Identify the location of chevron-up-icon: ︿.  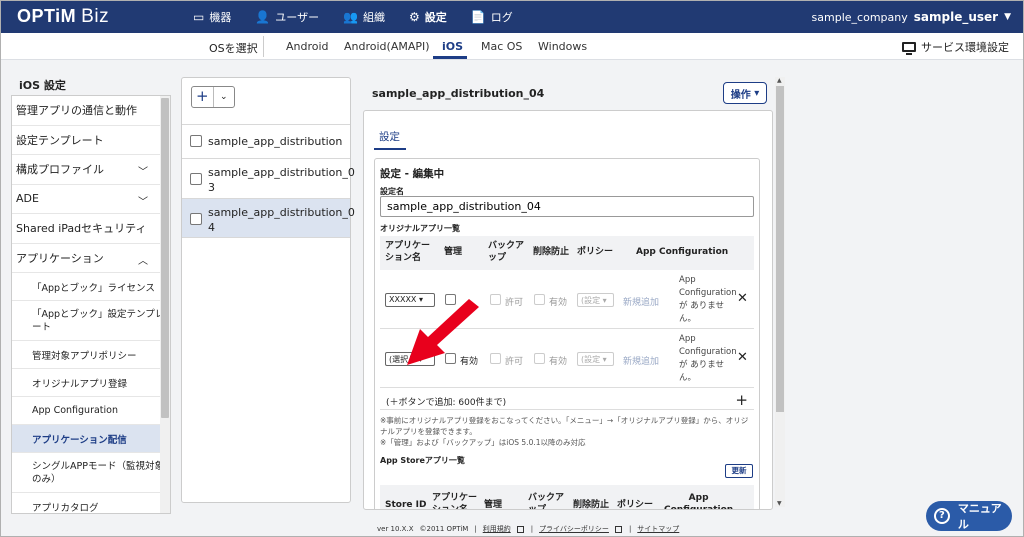
(143, 261).